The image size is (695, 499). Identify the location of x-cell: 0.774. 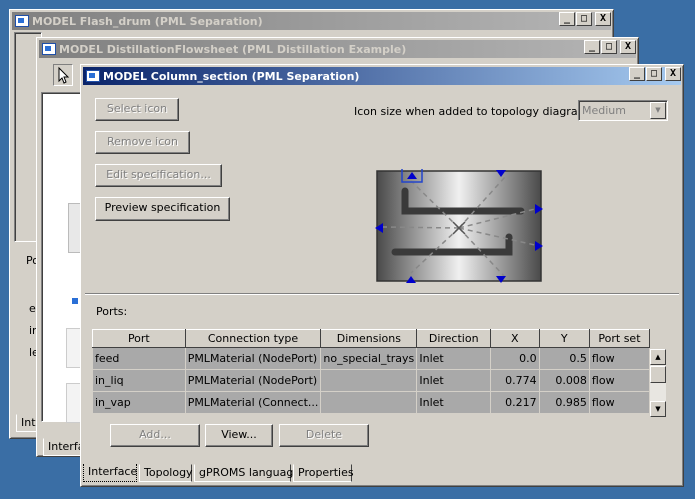
(515, 380).